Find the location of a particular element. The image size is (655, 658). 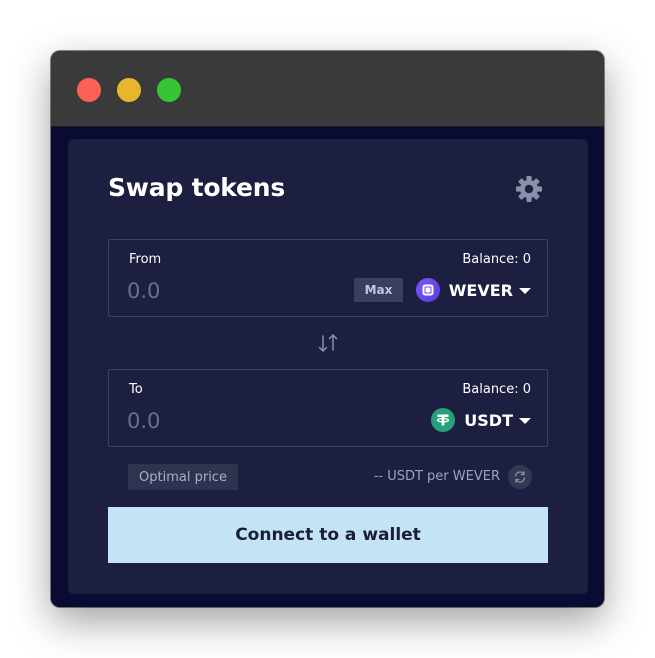

from-balance: Balance: 0 is located at coordinates (496, 259).